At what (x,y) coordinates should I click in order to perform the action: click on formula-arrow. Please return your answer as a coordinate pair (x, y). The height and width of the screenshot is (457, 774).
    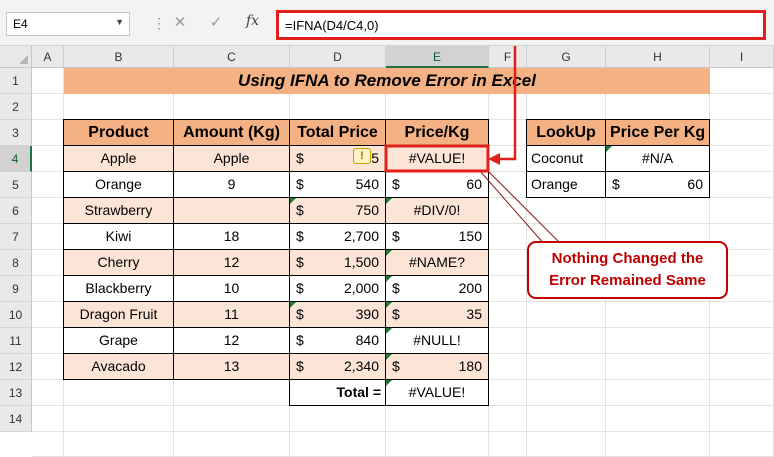
    Looking at the image, I should click on (507, 103).